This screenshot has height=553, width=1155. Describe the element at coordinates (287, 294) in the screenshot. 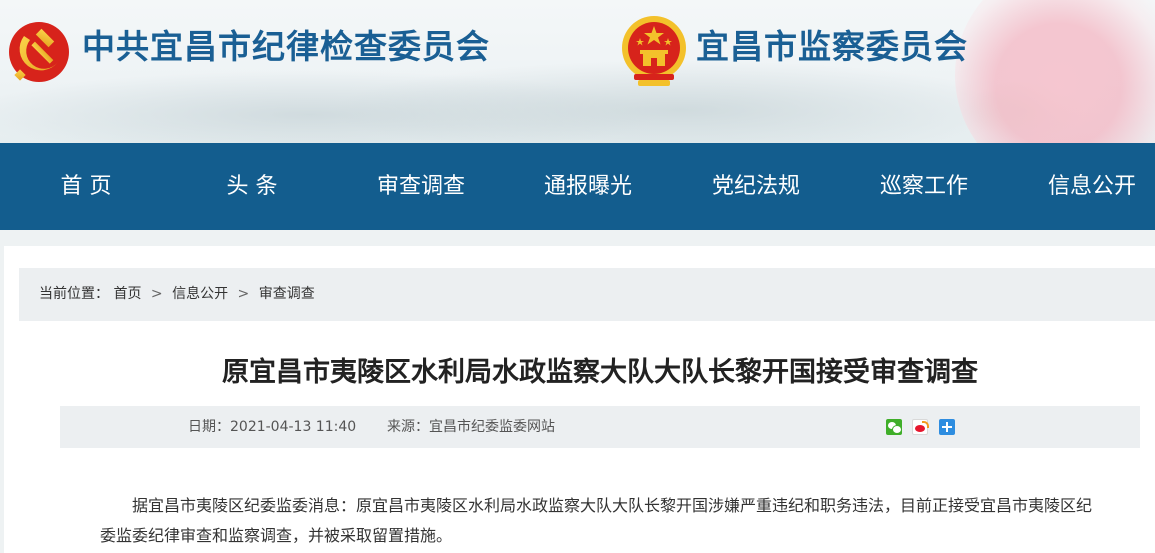

I see `breadcrumb-investigation: 审查调查` at that location.